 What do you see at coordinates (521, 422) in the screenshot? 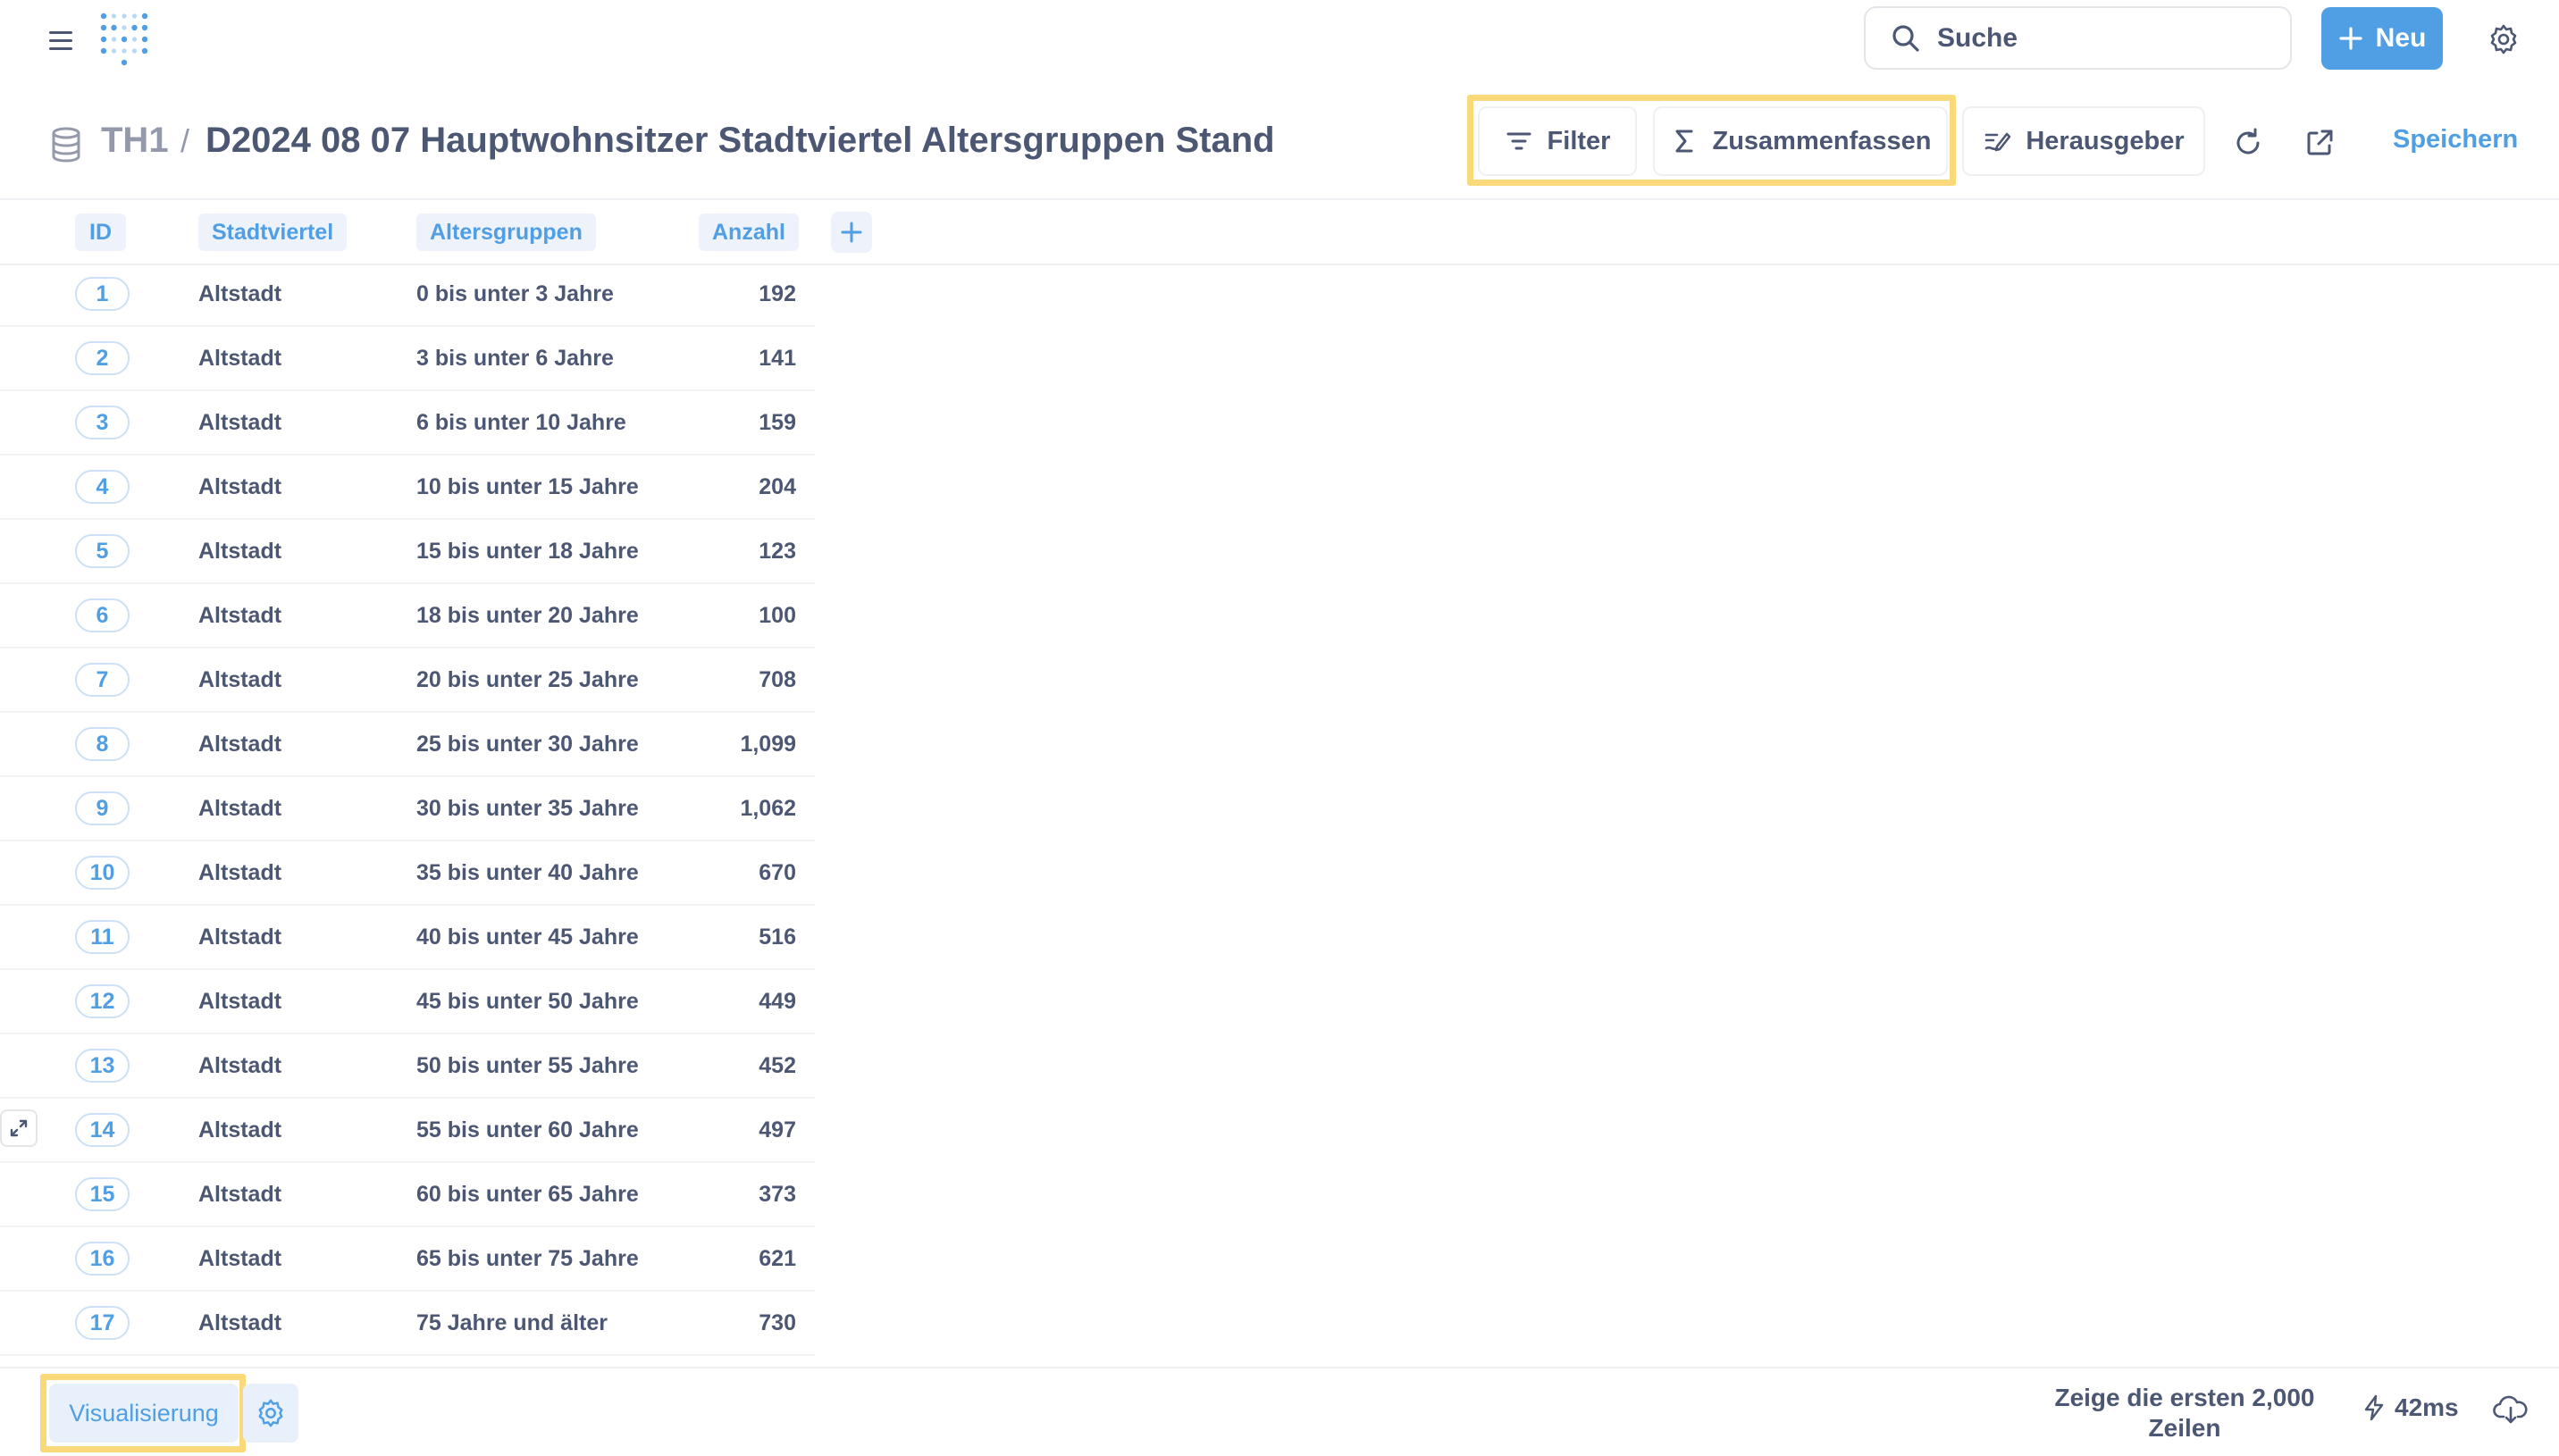
I see `cell-altersgruppe: 6 bis unter 10 Jahre` at bounding box center [521, 422].